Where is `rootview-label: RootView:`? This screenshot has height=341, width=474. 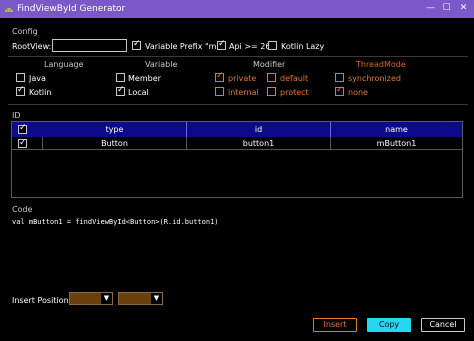 rootview-label: RootView: is located at coordinates (32, 46).